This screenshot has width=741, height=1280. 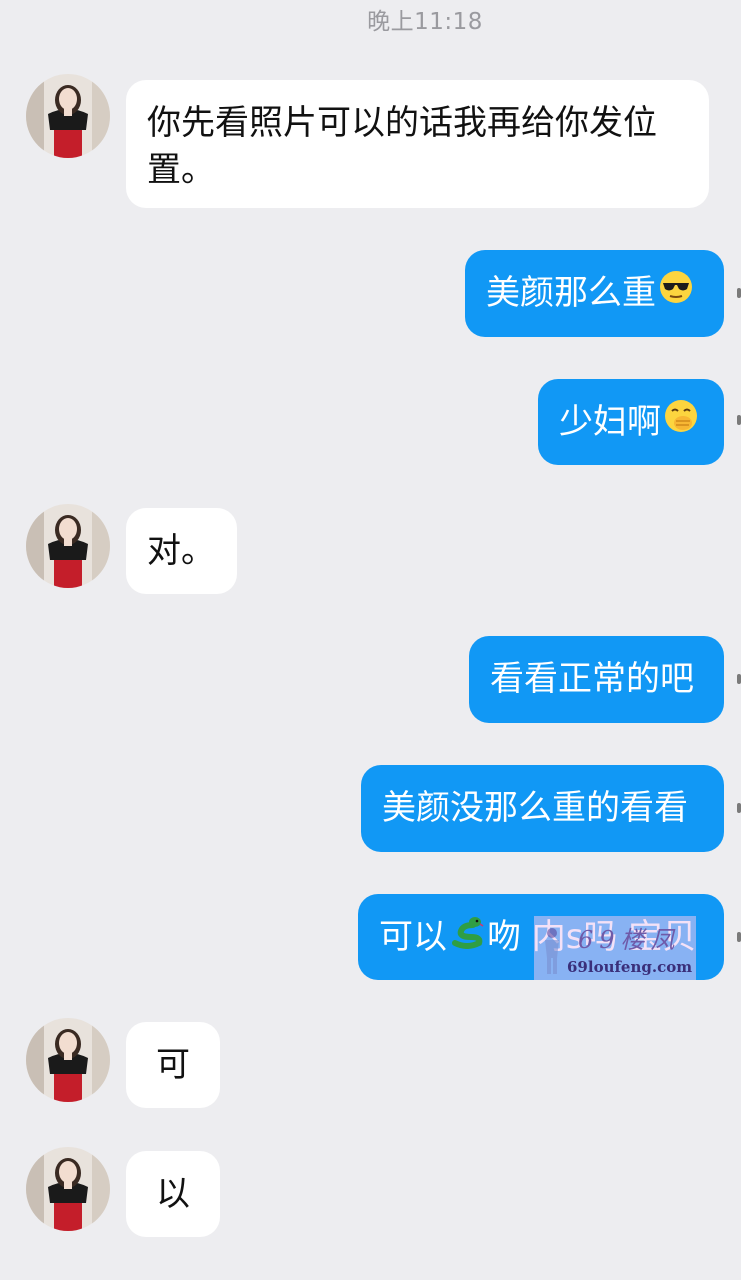 I want to click on message-text-before: 可以, so click(x=413, y=936).